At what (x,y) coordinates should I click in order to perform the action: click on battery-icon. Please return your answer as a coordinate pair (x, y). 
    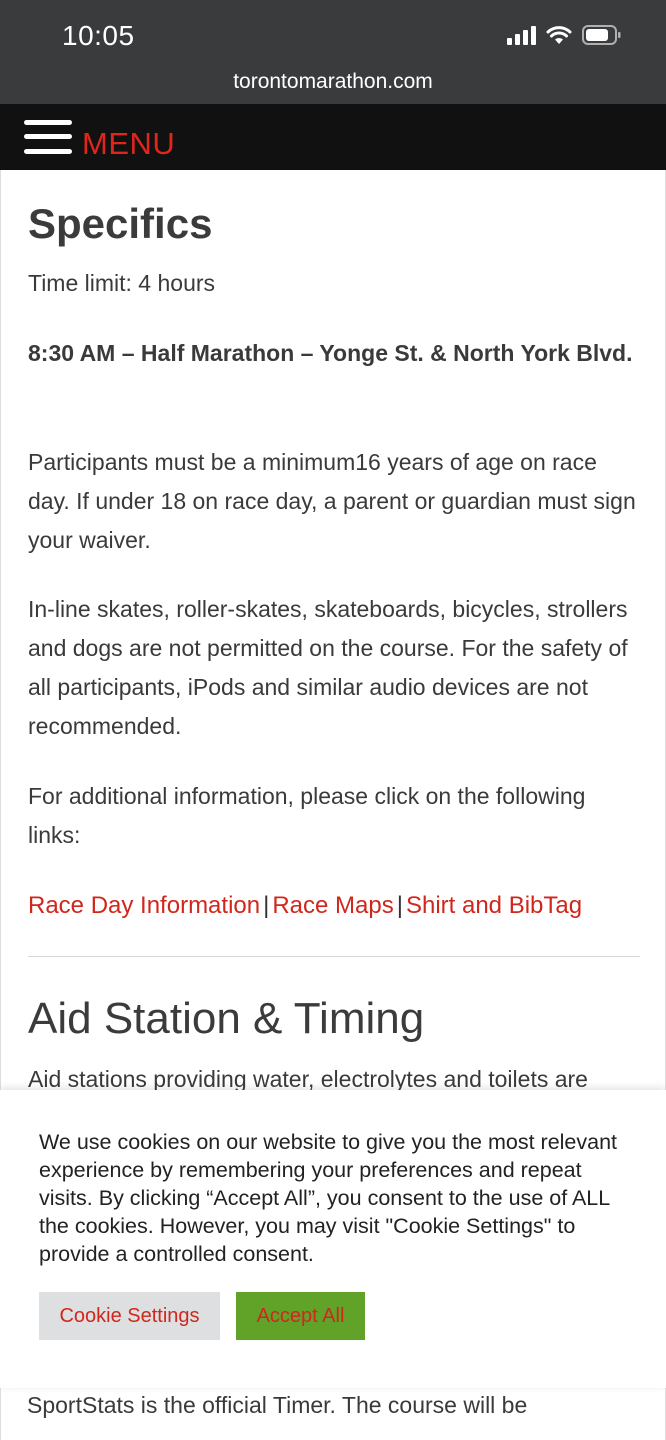
    Looking at the image, I should click on (601, 35).